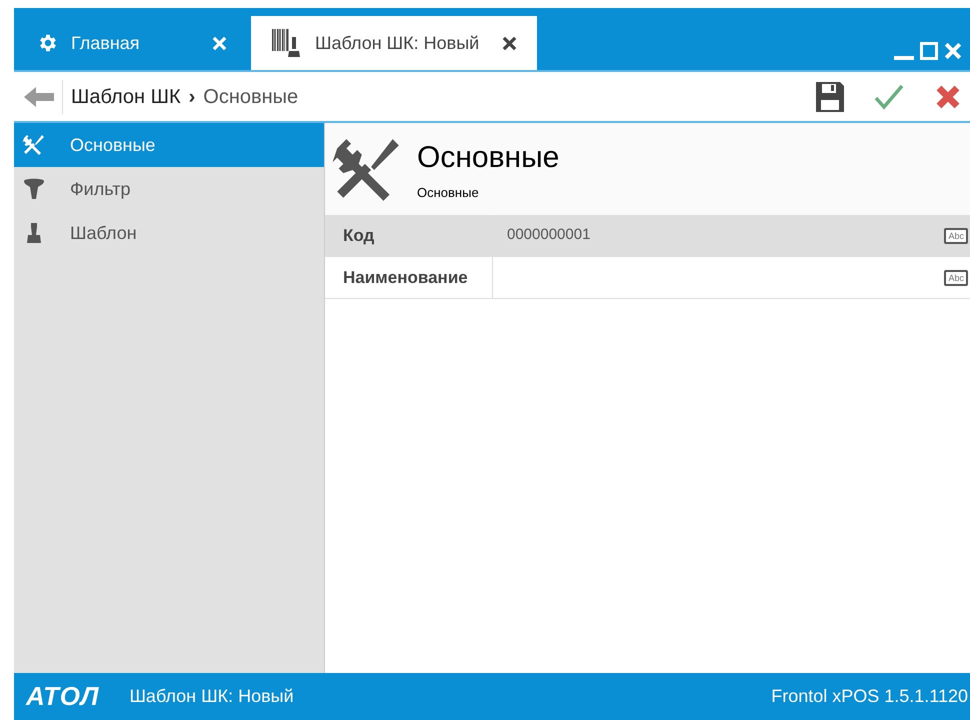 The image size is (970, 720). I want to click on maximize-icon, so click(929, 51).